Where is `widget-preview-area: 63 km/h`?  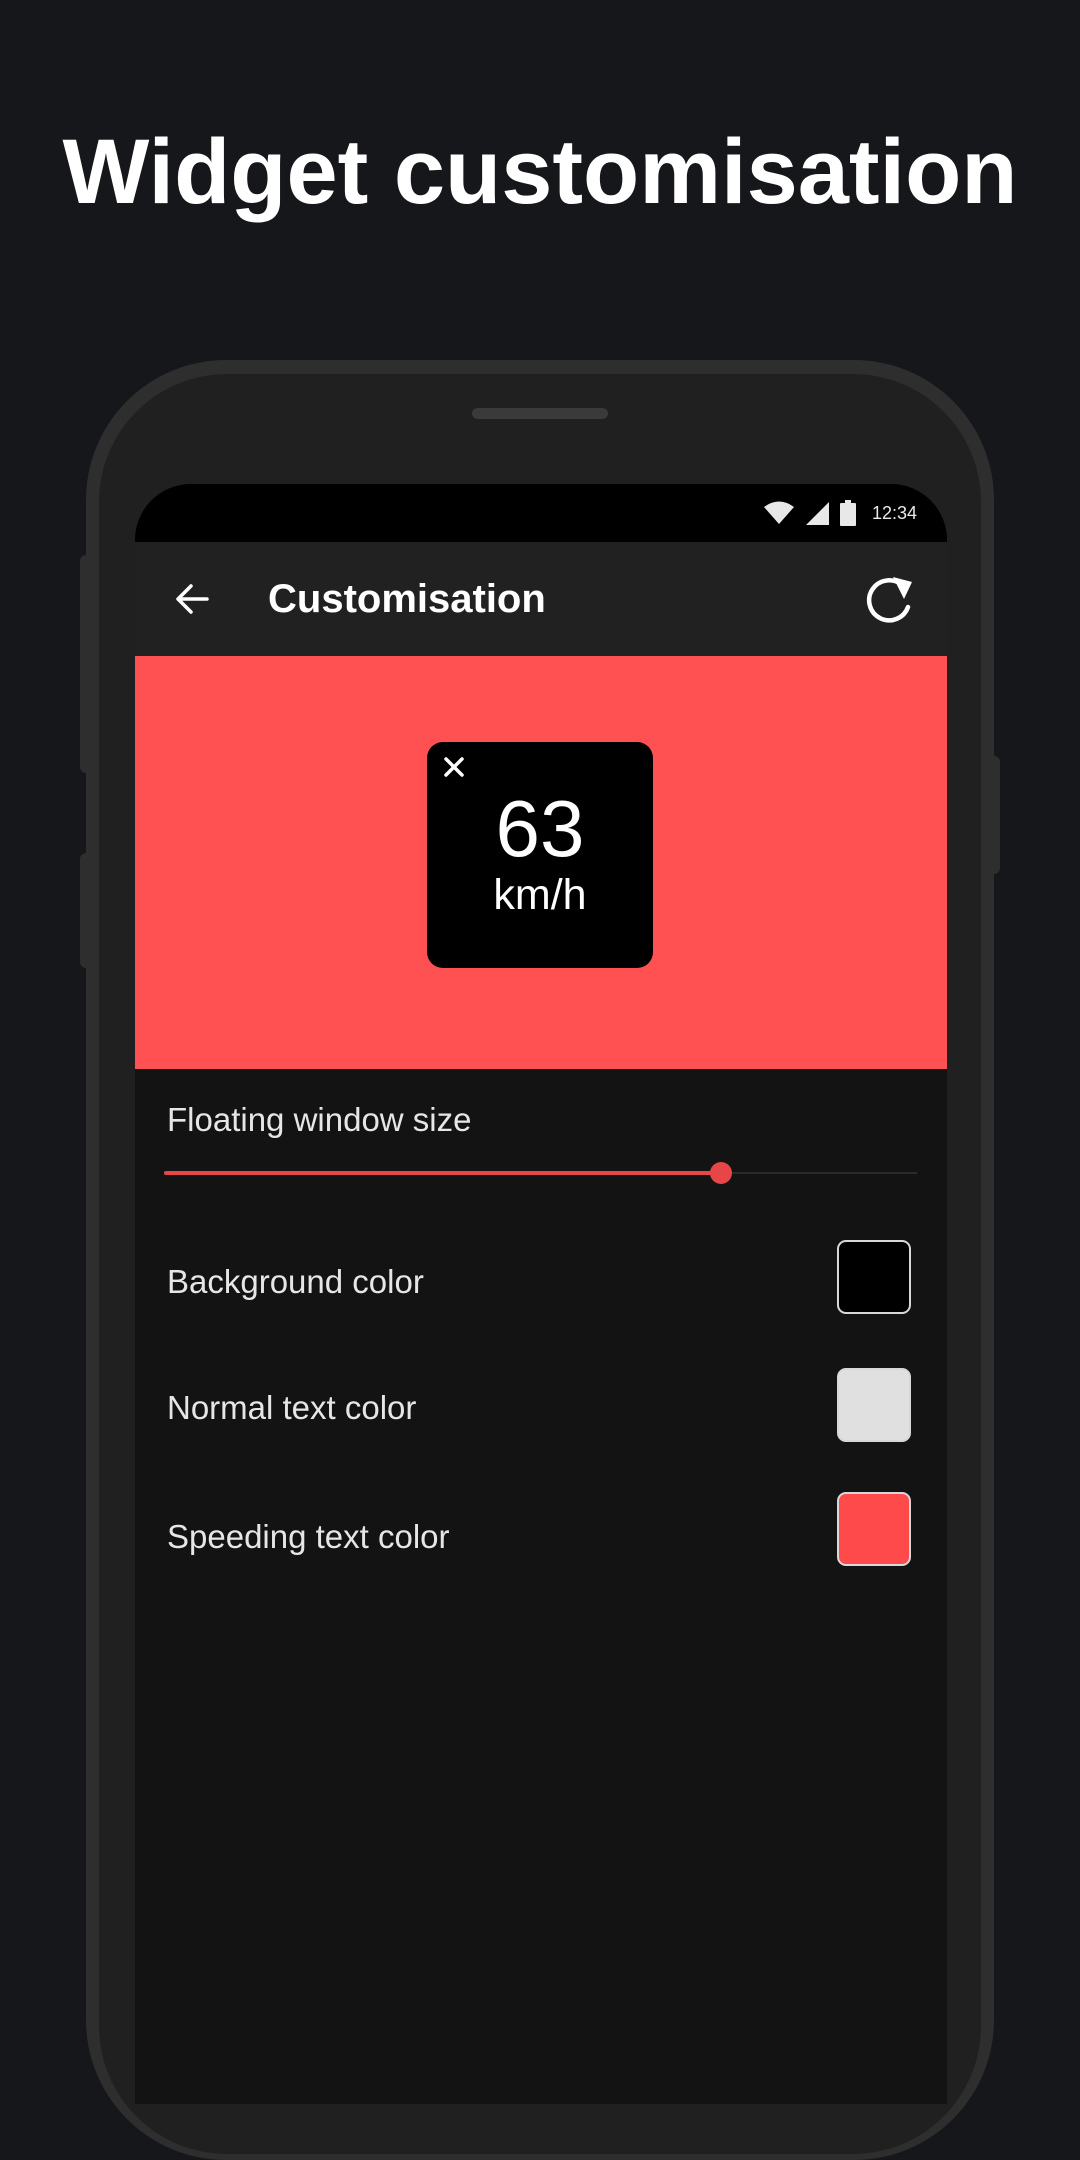
widget-preview-area: 63 km/h is located at coordinates (541, 862).